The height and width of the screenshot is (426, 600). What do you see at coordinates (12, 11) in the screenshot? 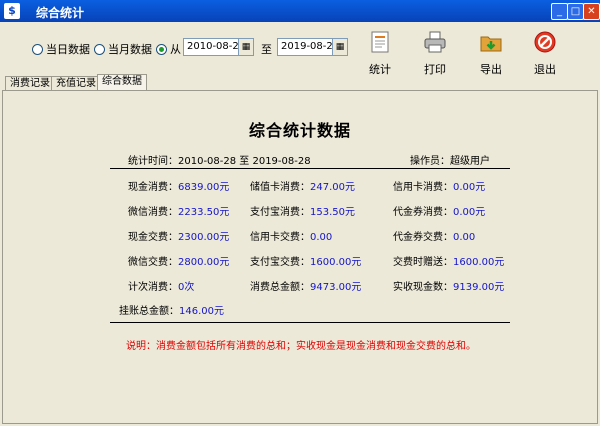
I see `app-icon: $` at bounding box center [12, 11].